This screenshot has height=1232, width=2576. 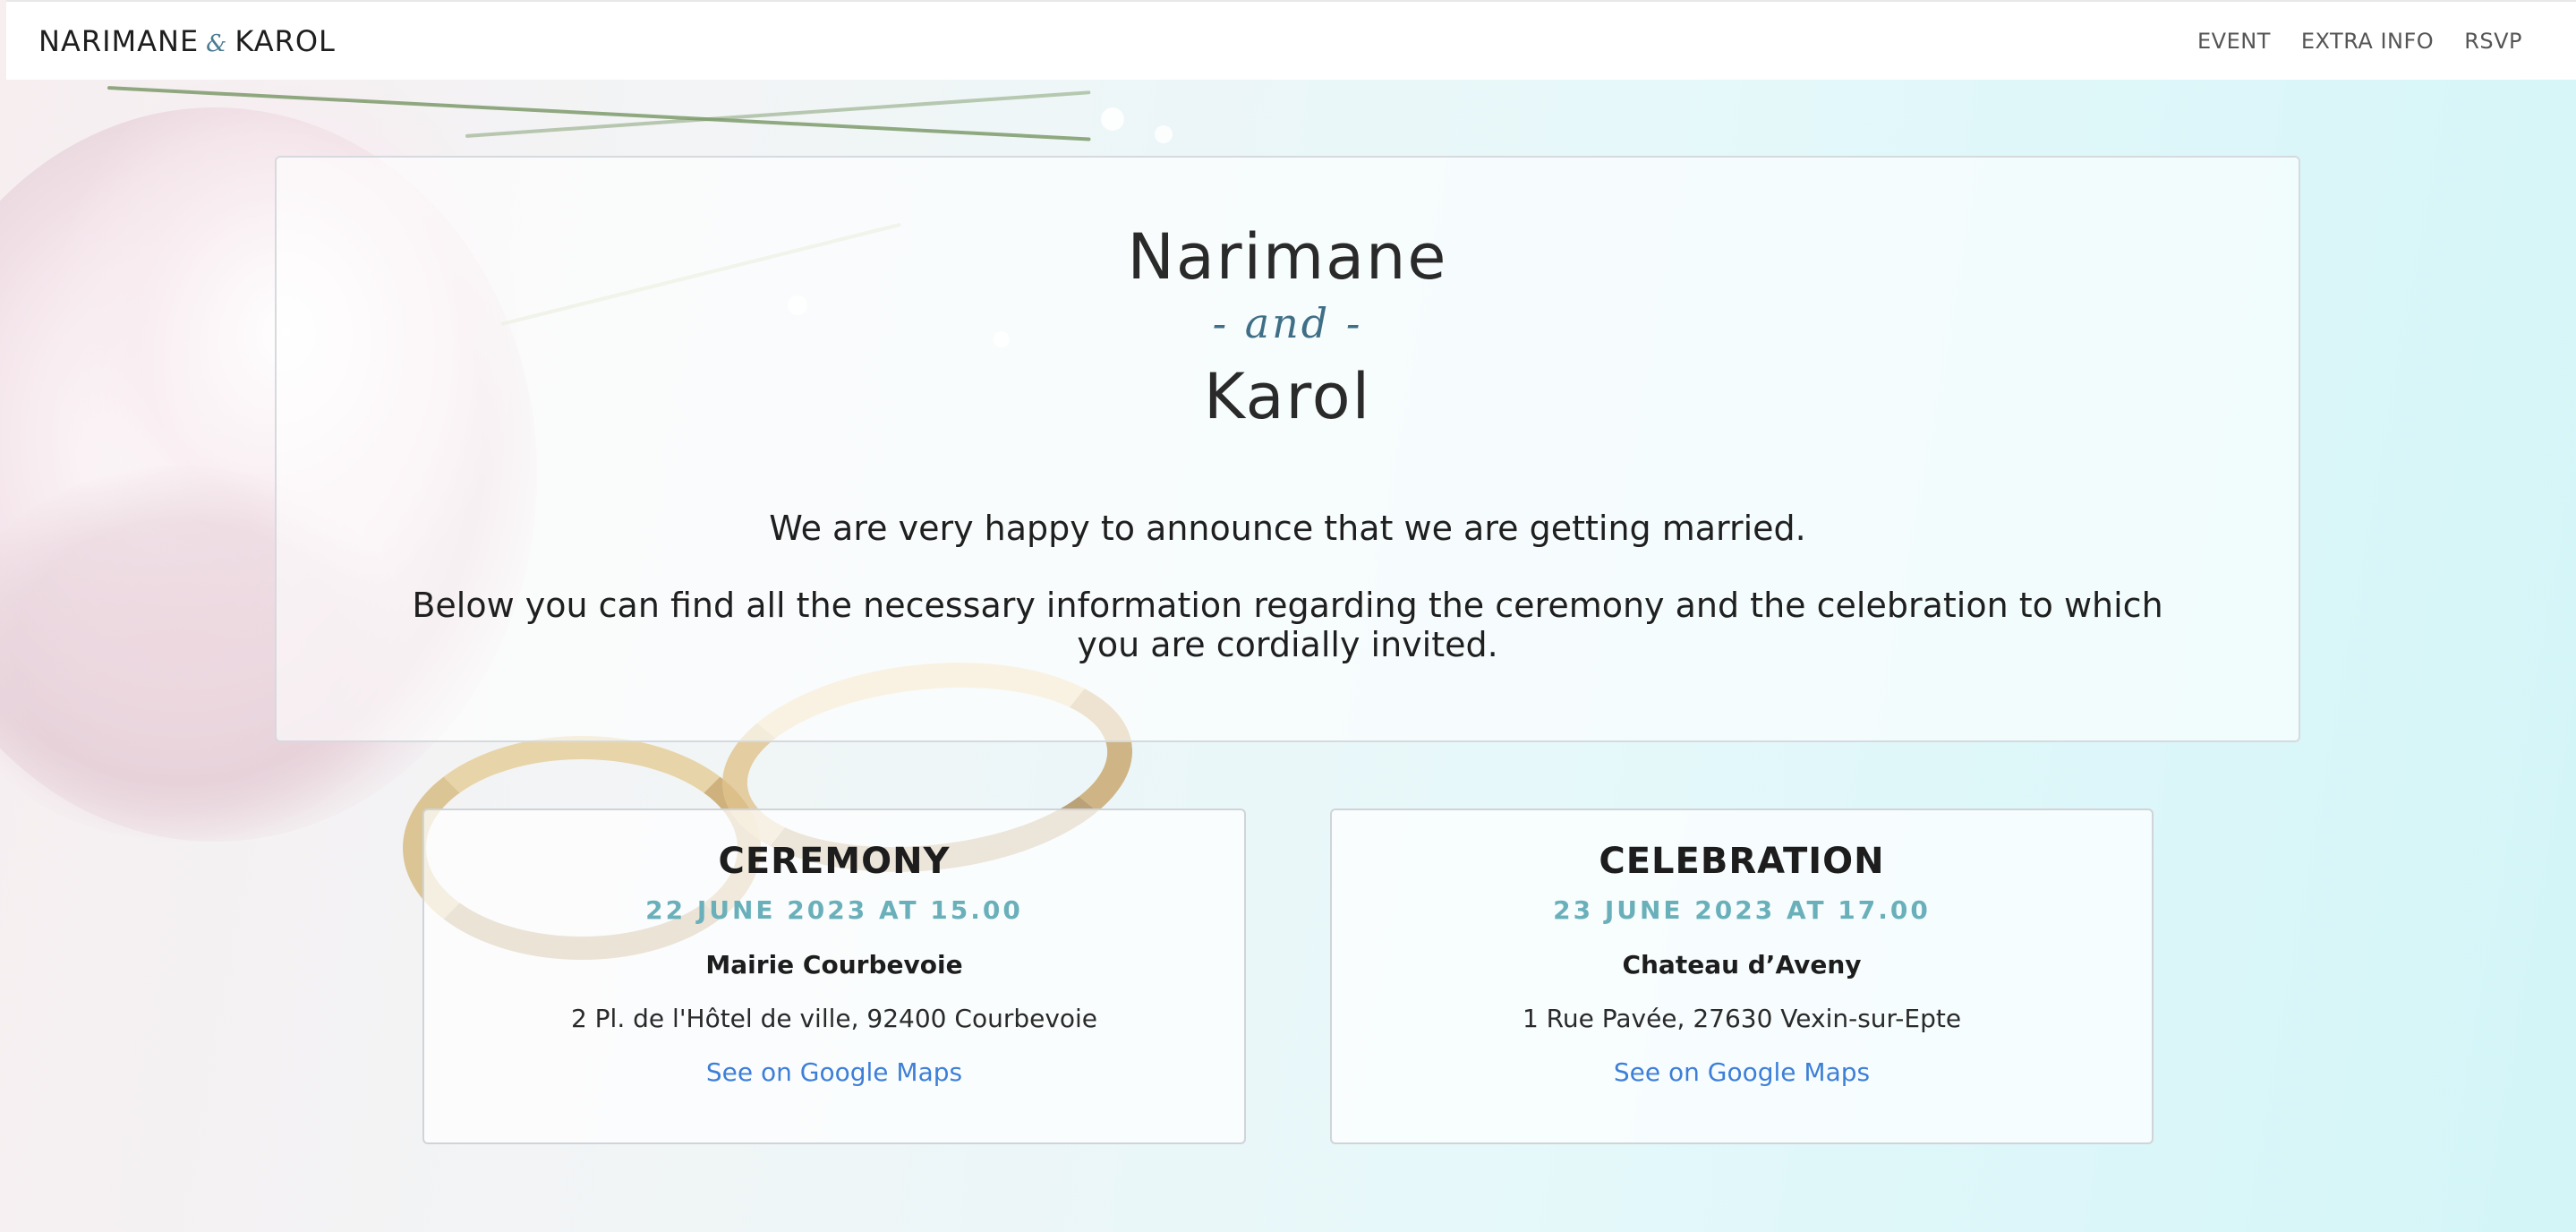 I want to click on brand-ampersand: &, so click(x=217, y=43).